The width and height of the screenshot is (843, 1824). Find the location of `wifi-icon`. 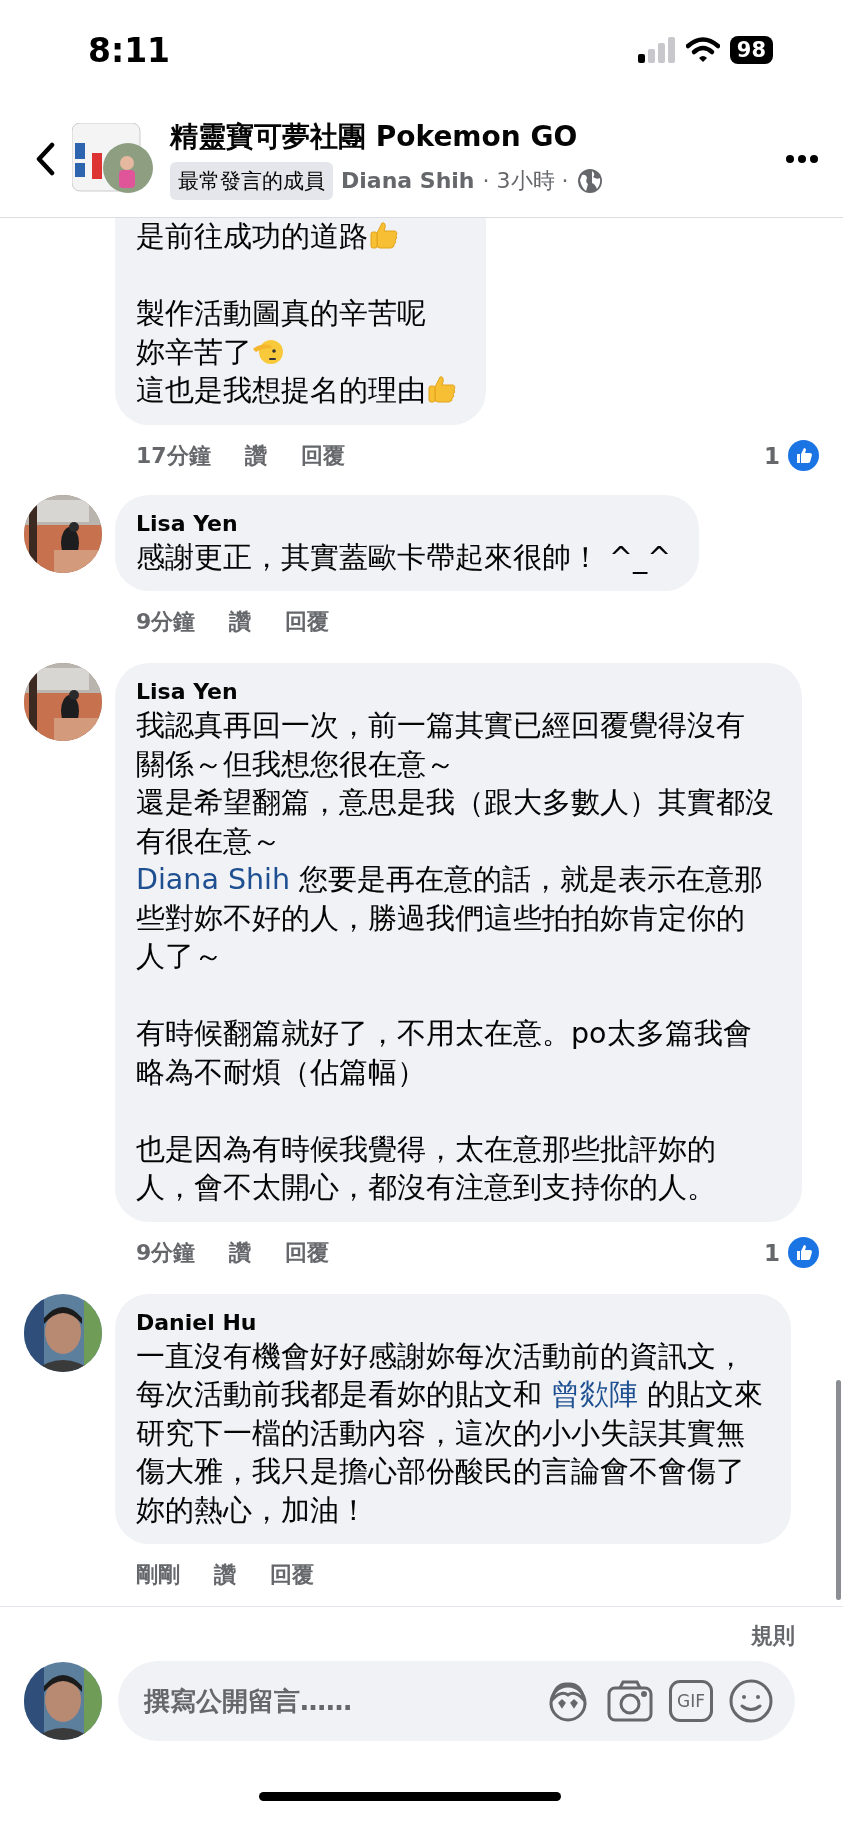

wifi-icon is located at coordinates (702, 50).